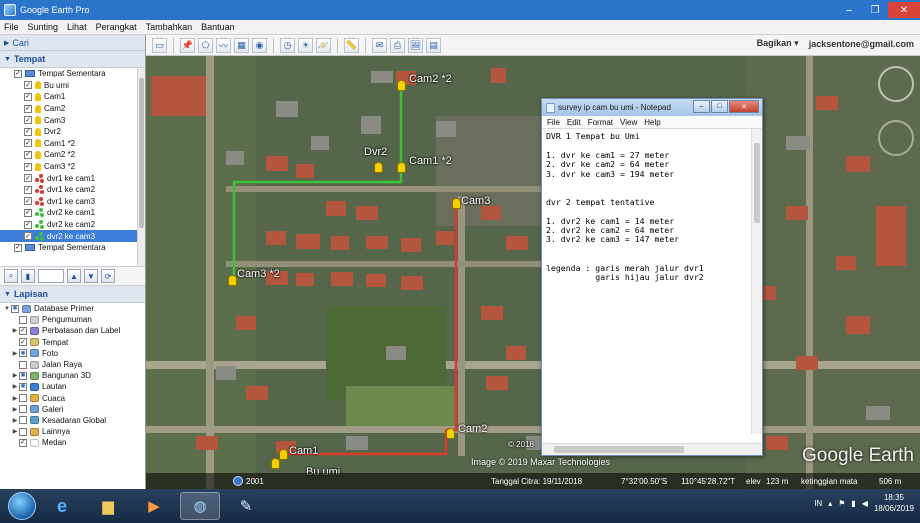 The height and width of the screenshot is (523, 920). Describe the element at coordinates (154, 506) in the screenshot. I see `media-player-icon: ▶` at that location.